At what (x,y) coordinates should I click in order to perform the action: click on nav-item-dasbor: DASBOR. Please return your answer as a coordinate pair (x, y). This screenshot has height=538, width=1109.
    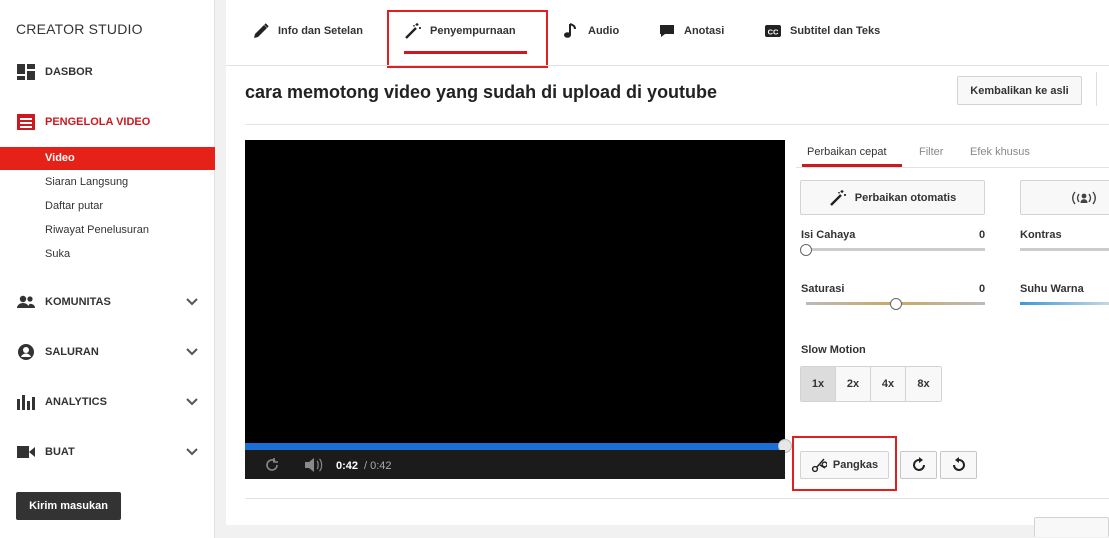
    Looking at the image, I should click on (107, 72).